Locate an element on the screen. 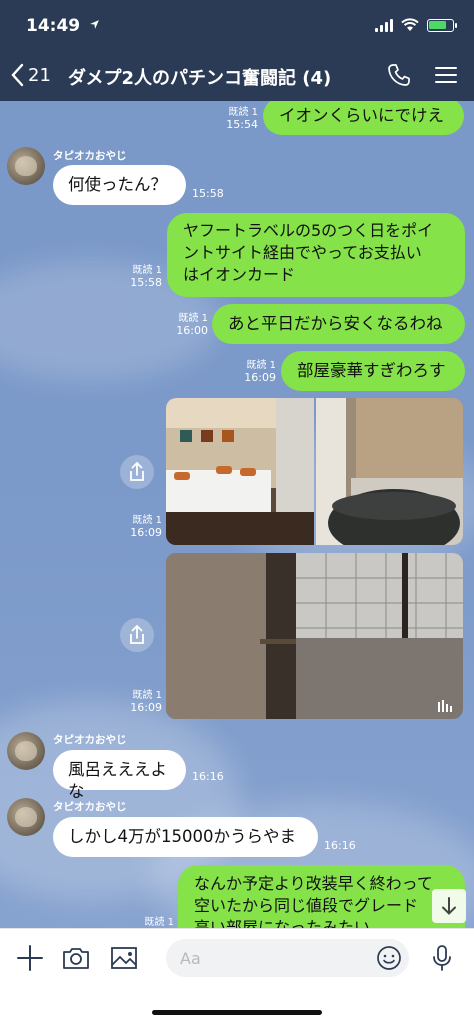 The height and width of the screenshot is (1024, 474). photo-group is located at coordinates (314, 471).